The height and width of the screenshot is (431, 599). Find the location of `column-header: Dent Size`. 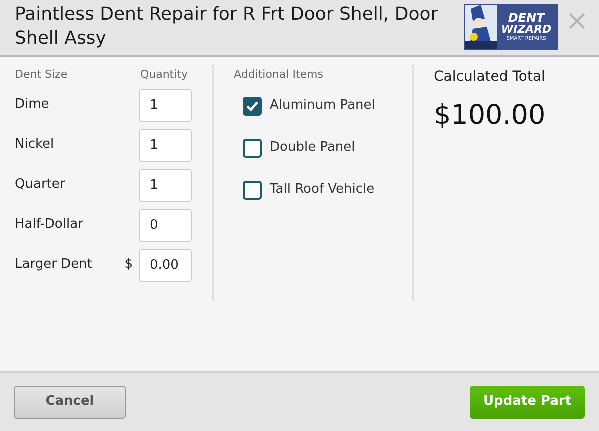

column-header: Dent Size is located at coordinates (41, 74).